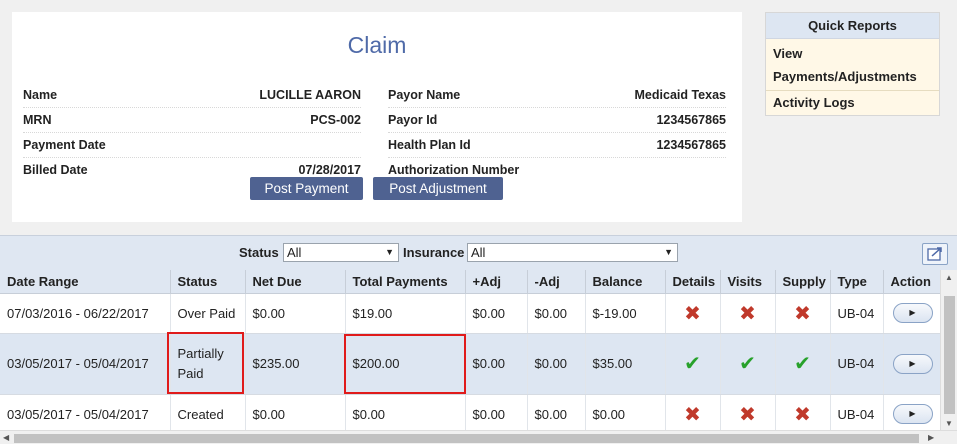  Describe the element at coordinates (803, 364) in the screenshot. I see `supply-check-icon: ✔` at that location.